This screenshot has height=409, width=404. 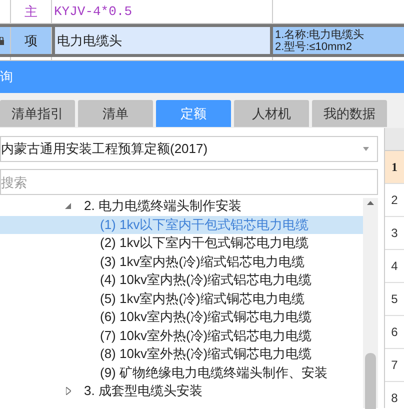 What do you see at coordinates (271, 113) in the screenshot?
I see `tab: 人材机` at bounding box center [271, 113].